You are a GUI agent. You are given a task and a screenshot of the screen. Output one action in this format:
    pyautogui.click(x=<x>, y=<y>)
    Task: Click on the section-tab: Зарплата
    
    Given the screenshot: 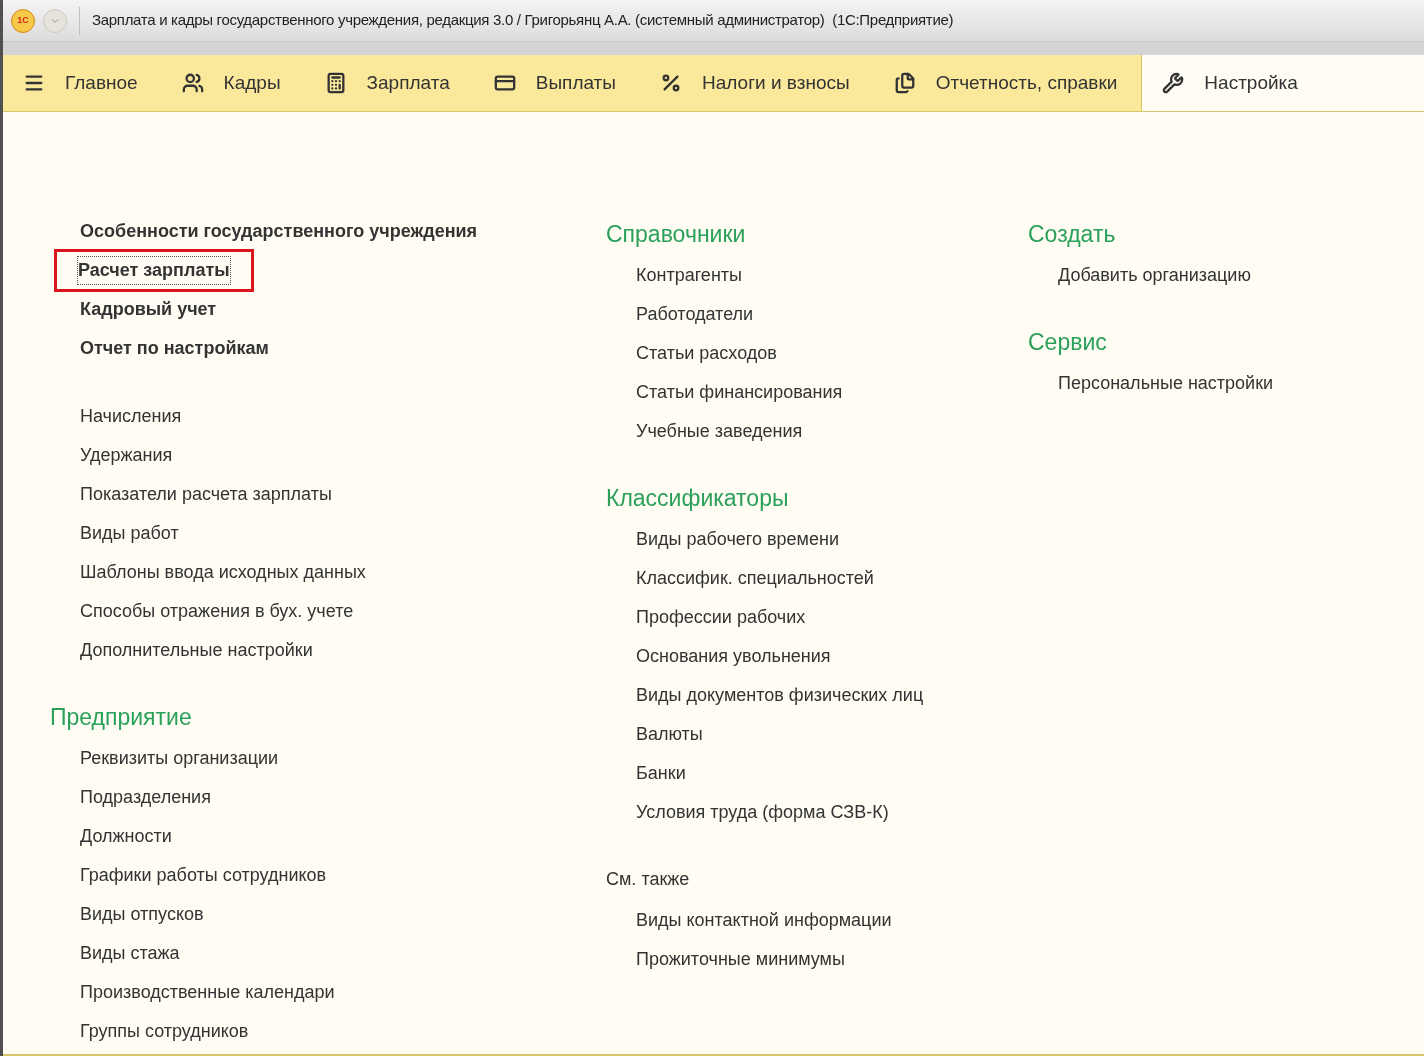 What is the action you would take?
    pyautogui.click(x=389, y=83)
    